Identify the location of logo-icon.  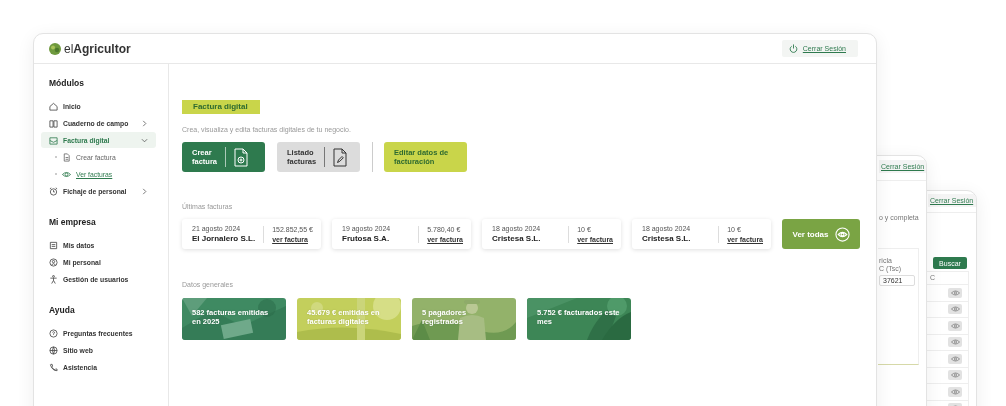
(55, 48).